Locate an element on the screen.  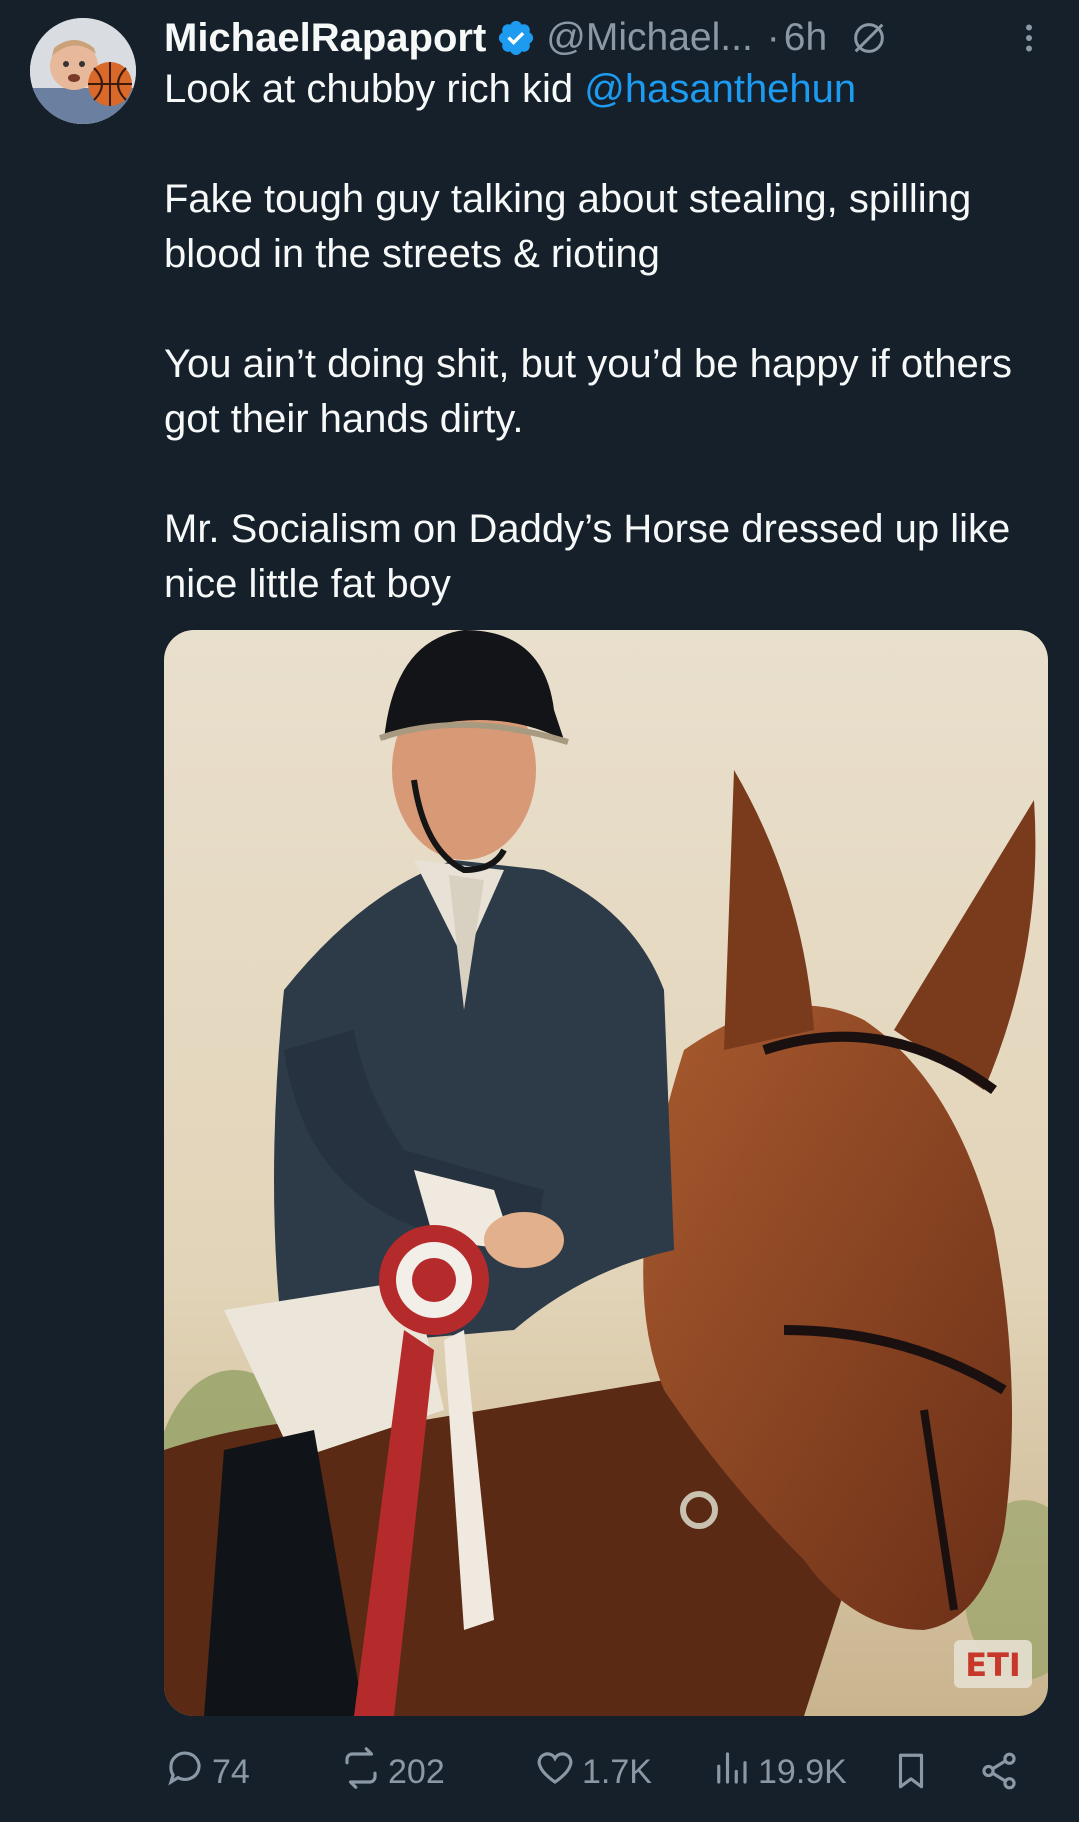
tweet-text-prefix: Look at chubby rich kid is located at coordinates (374, 89).